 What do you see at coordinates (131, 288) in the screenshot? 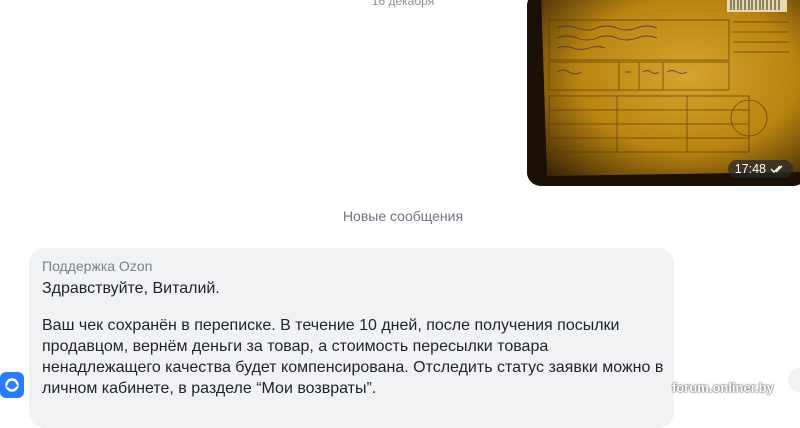
I see `message-greeting: Здравствуйте, Виталий.` at bounding box center [131, 288].